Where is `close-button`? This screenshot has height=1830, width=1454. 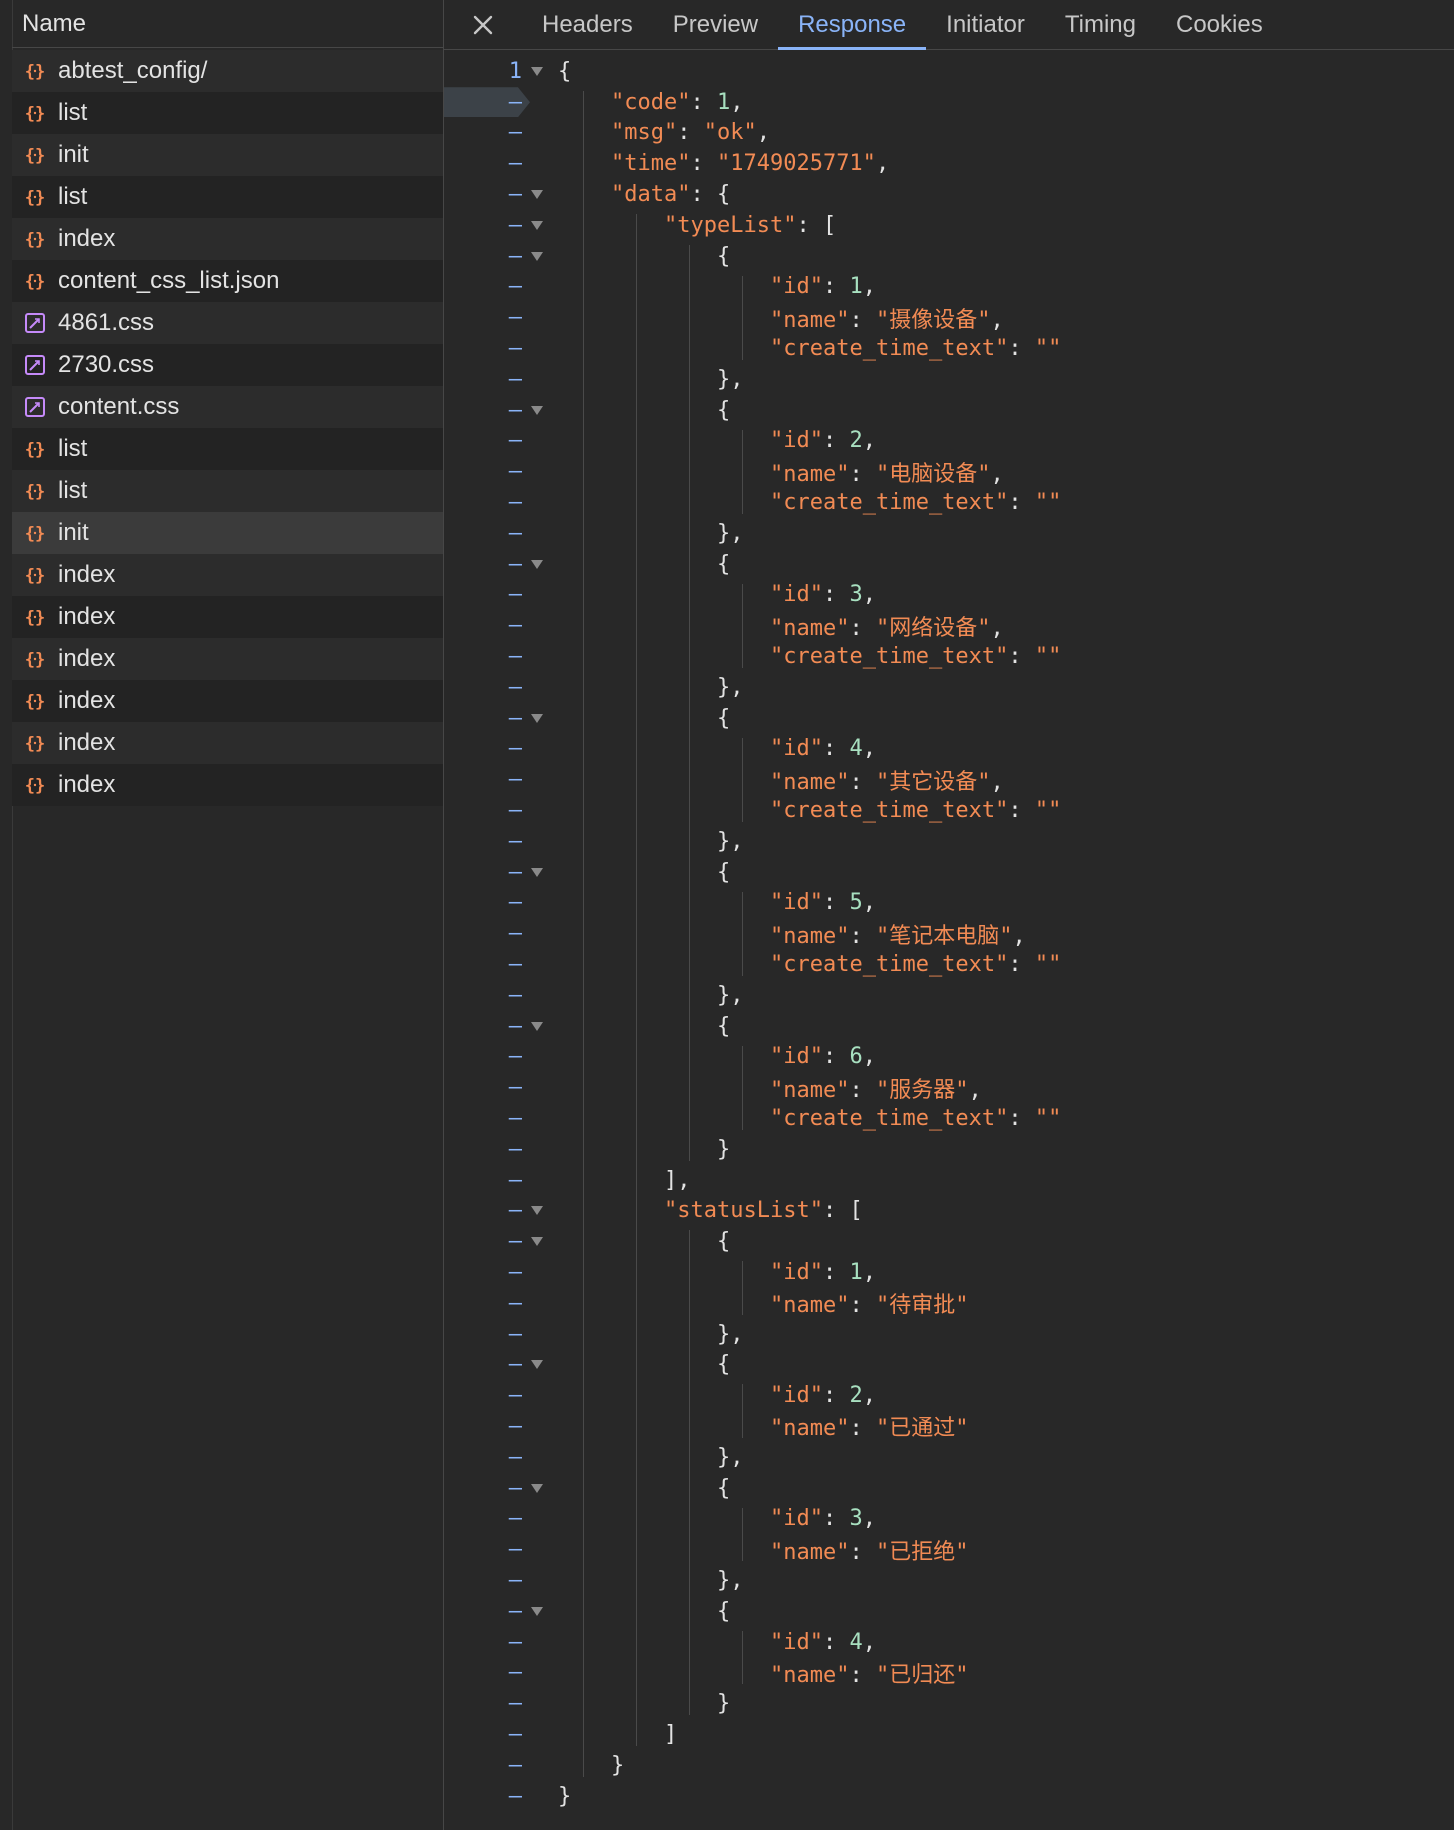 close-button is located at coordinates (483, 24).